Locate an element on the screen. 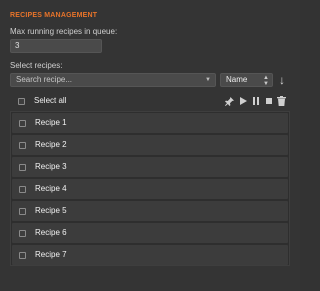  recipe-name: Recipe 3 is located at coordinates (51, 166).